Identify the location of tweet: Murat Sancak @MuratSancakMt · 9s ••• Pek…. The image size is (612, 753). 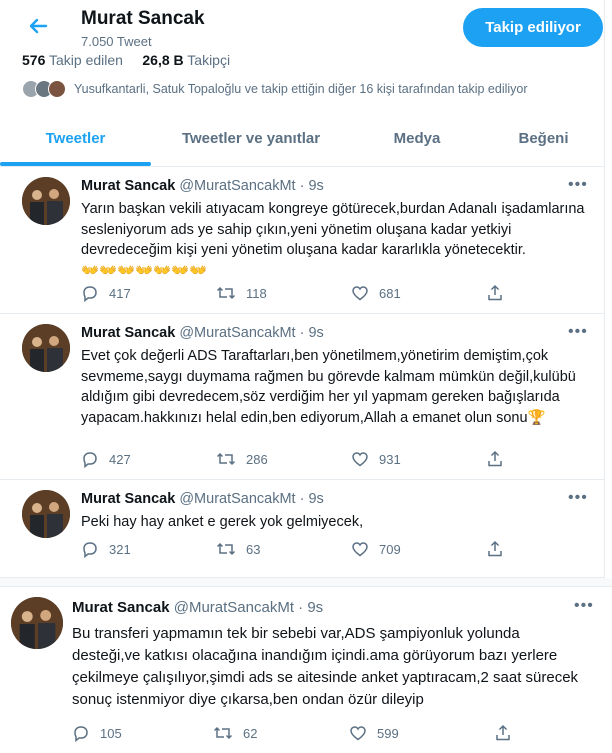
(302, 529).